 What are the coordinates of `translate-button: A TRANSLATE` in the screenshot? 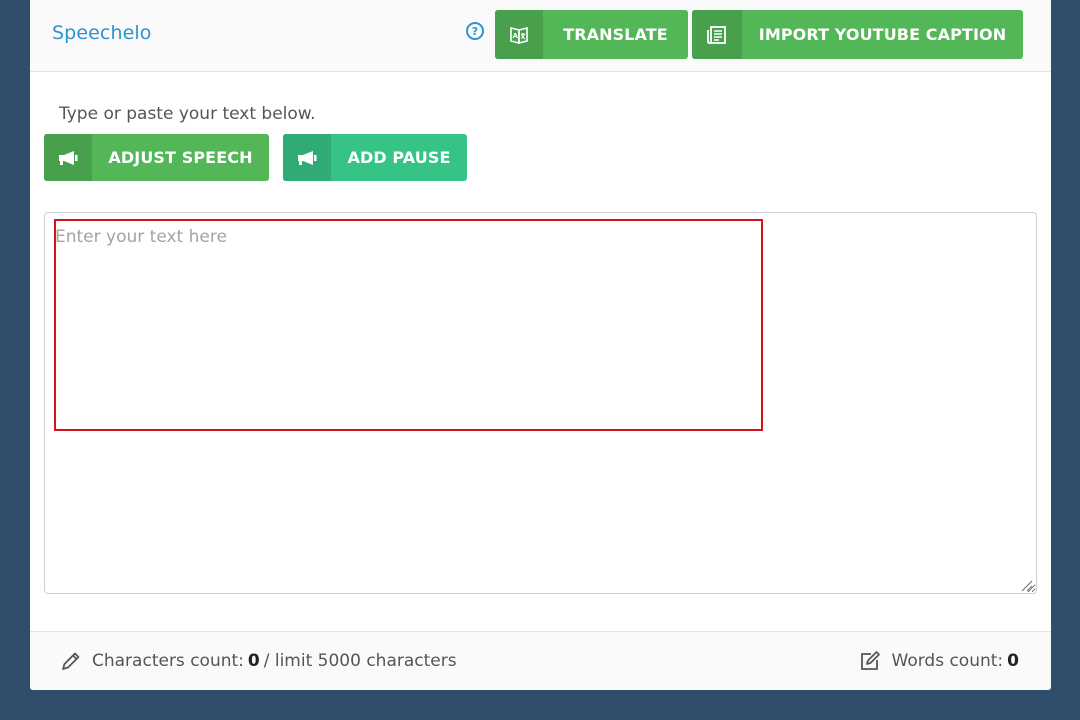 It's located at (591, 34).